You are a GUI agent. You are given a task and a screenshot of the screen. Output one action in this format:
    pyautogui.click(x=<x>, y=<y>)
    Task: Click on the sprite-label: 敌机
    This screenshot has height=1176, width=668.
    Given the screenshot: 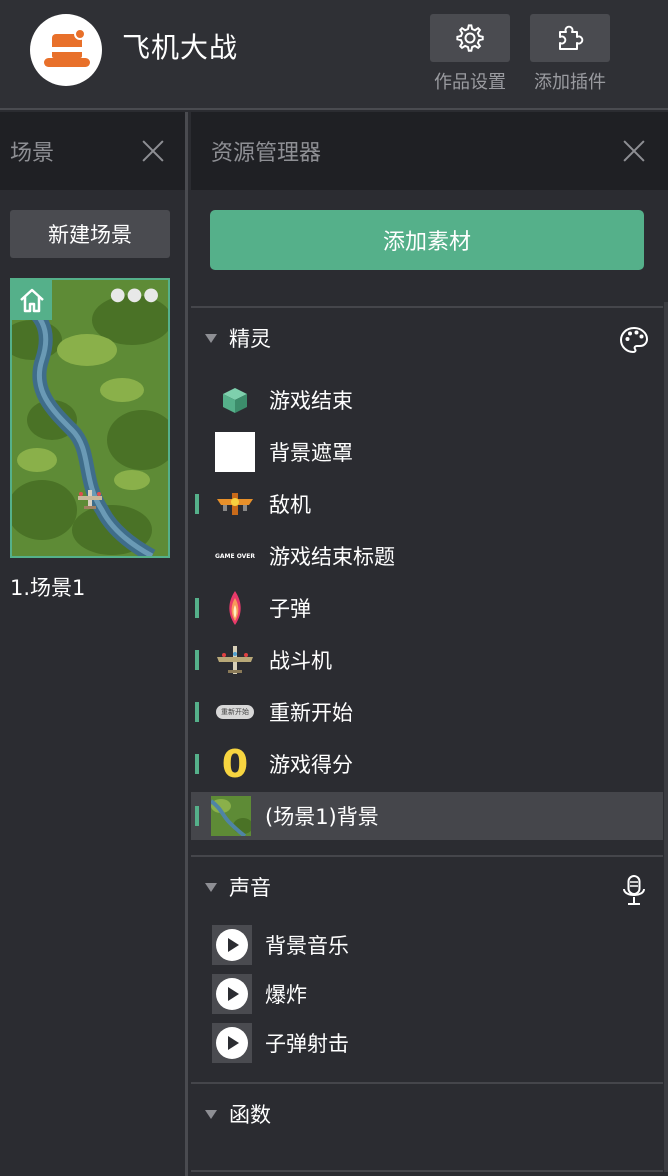 What is the action you would take?
    pyautogui.click(x=290, y=505)
    